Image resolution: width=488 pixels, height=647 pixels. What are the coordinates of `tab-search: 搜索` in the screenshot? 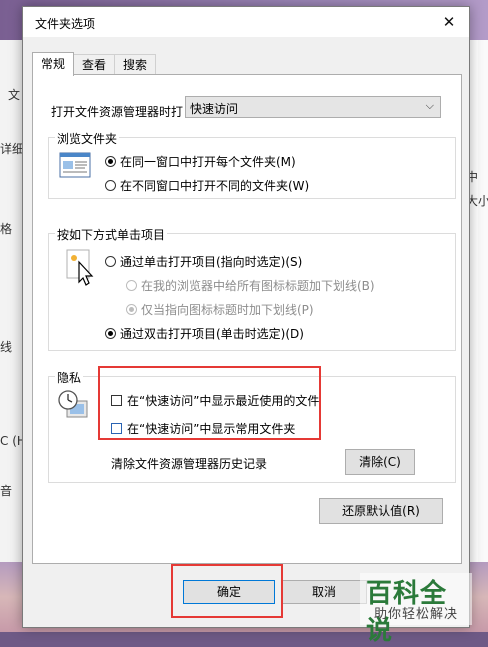 It's located at (135, 64).